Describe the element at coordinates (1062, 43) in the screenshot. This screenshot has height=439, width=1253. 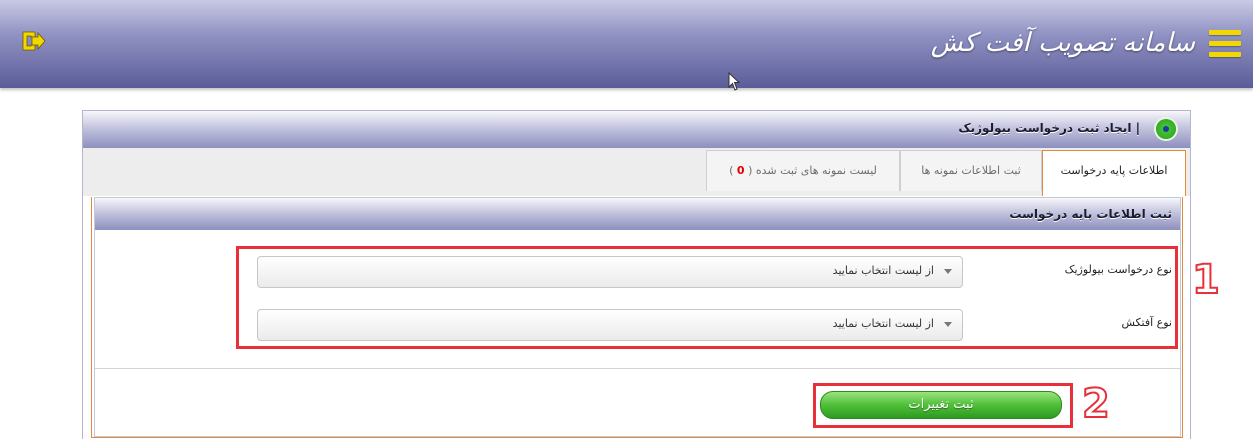
I see `app-title: سامانه تصویب آفت کش` at that location.